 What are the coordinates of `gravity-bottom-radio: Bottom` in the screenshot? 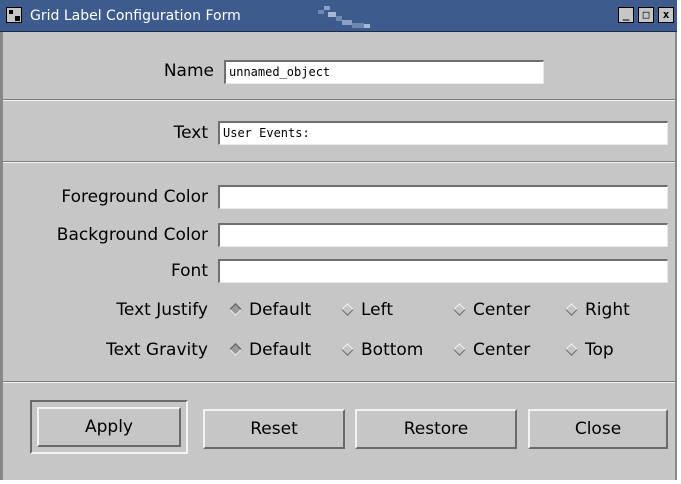 It's located at (381, 350).